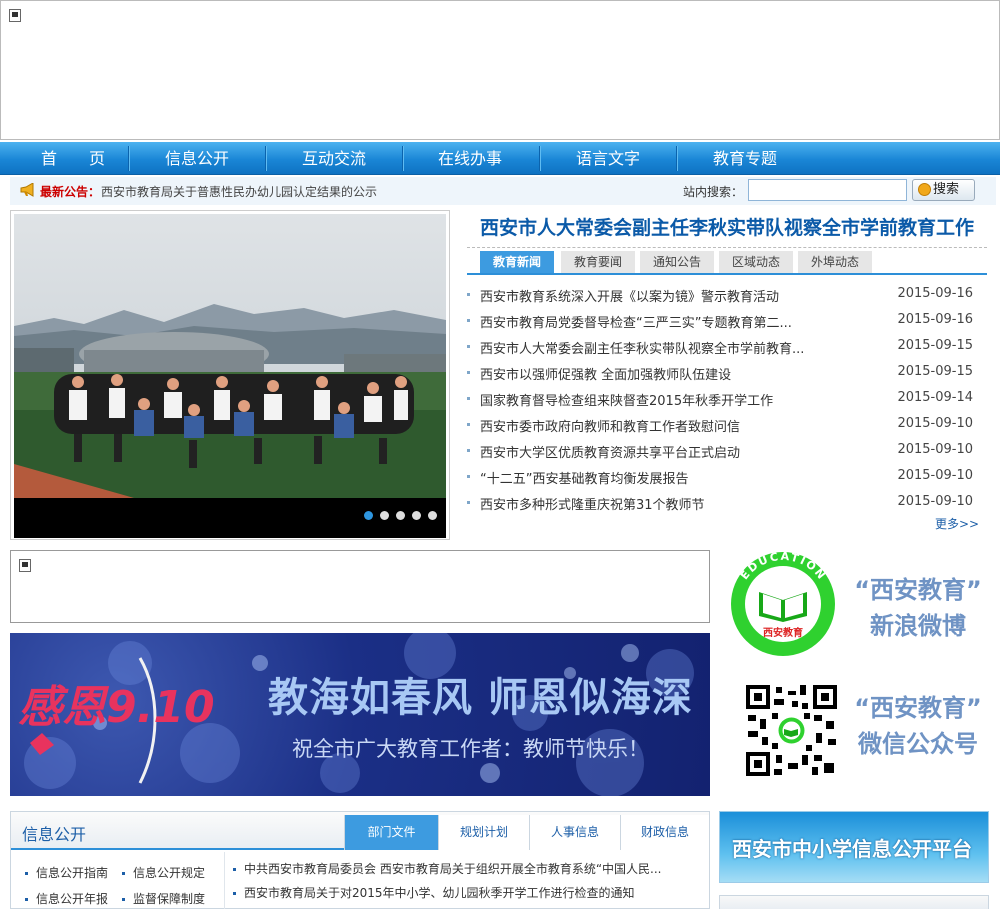  I want to click on link-info-rules: 信息公开规定, so click(163, 872).